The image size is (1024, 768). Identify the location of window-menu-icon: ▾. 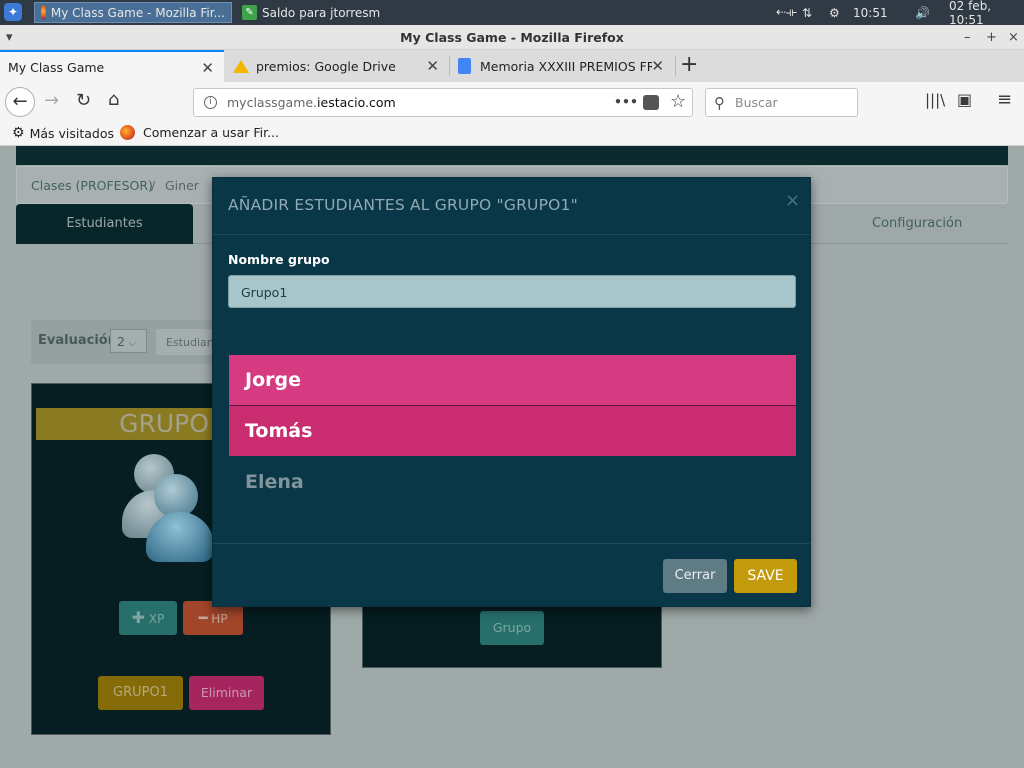
(9, 37).